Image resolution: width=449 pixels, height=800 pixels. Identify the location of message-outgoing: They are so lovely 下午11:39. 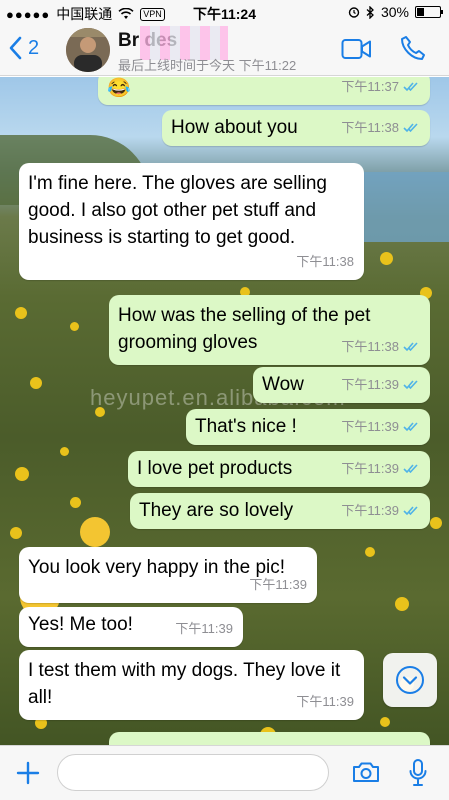
(280, 511).